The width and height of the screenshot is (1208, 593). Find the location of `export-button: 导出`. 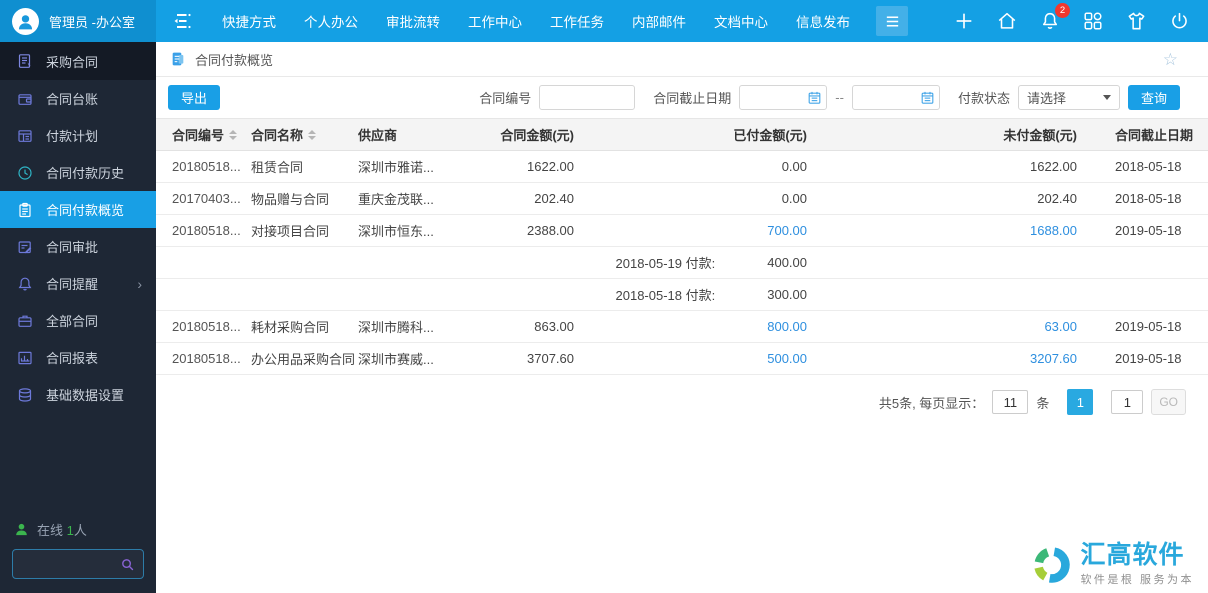

export-button: 导出 is located at coordinates (194, 97).